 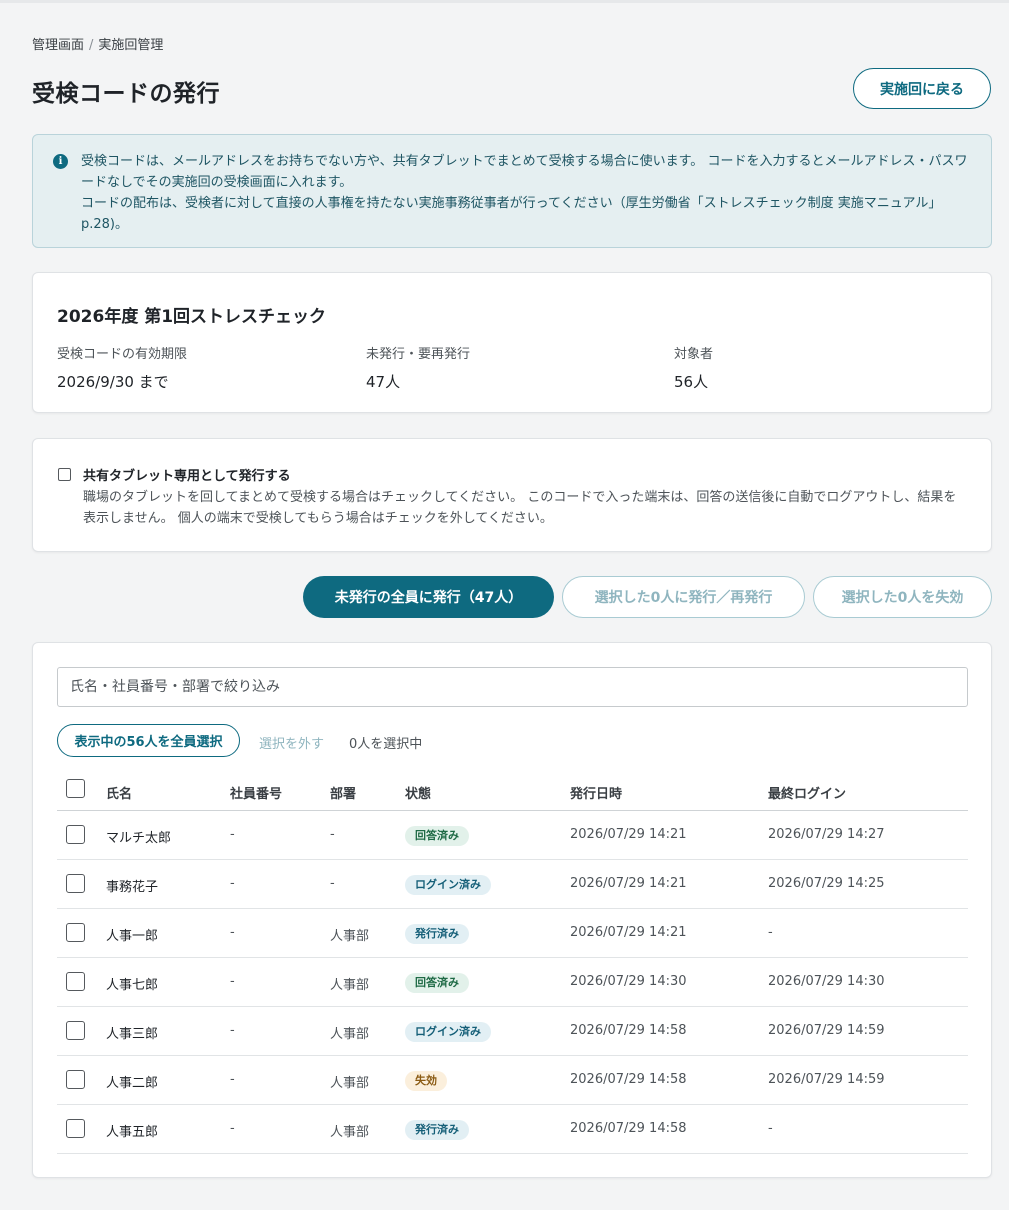 I want to click on top-divider, so click(x=504, y=1).